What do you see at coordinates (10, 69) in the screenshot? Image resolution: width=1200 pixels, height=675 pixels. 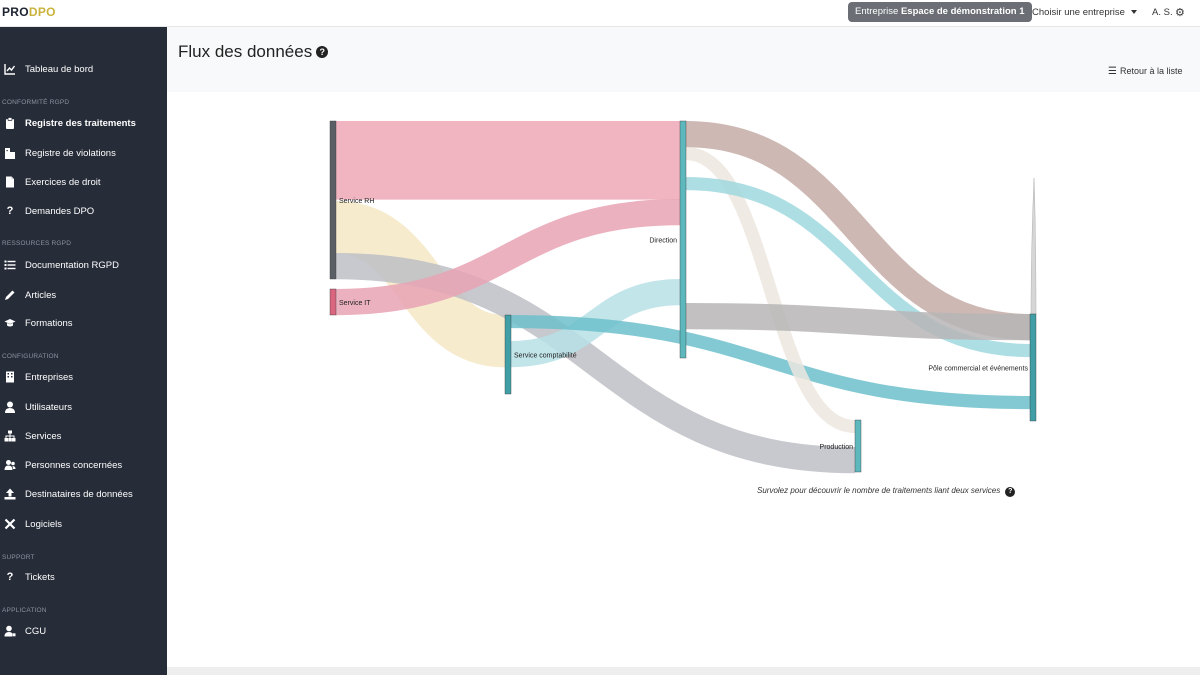 I see `chart-line-icon` at bounding box center [10, 69].